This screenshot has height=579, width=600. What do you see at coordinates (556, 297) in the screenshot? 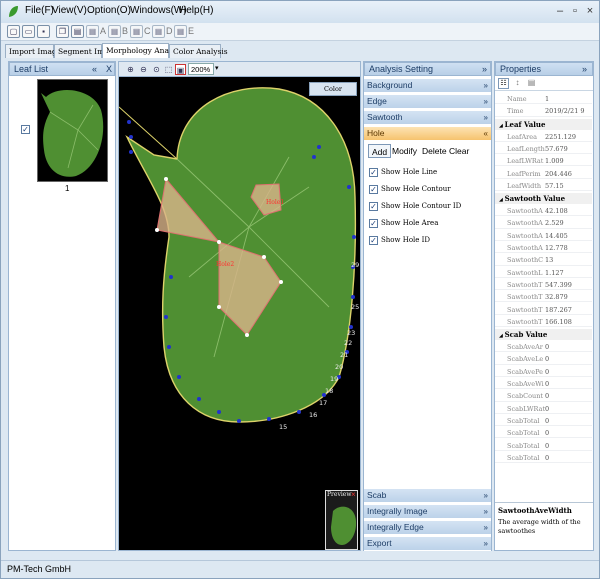
I see `property-value: 32.879` at bounding box center [556, 297].